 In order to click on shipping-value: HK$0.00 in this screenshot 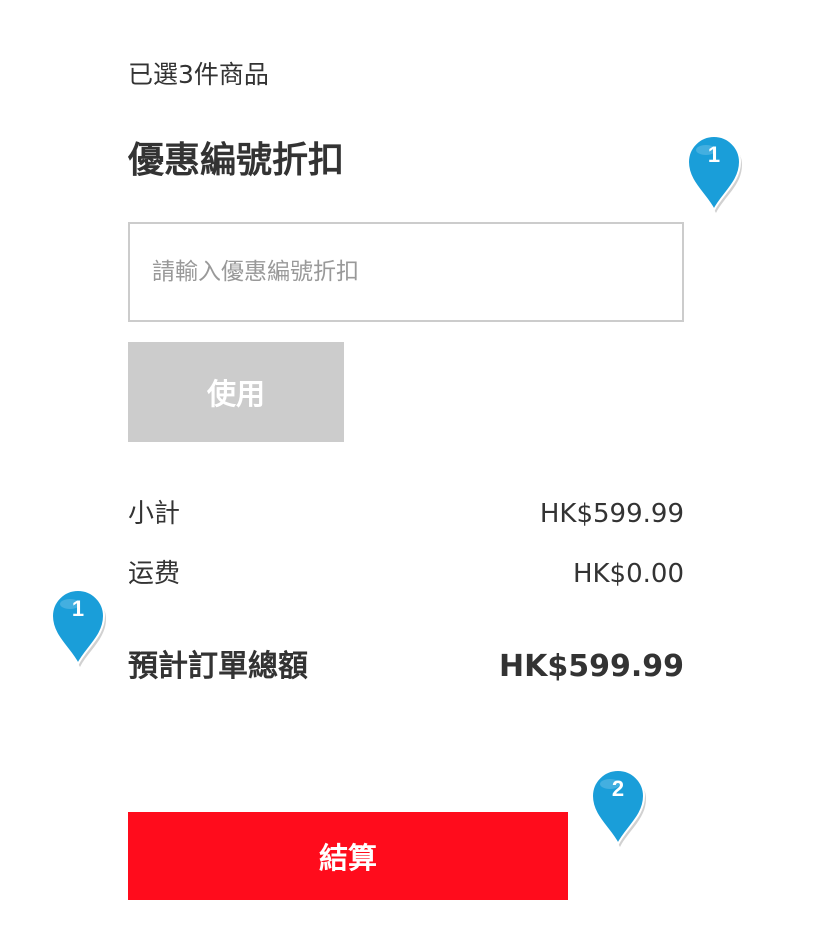, I will do `click(628, 574)`.